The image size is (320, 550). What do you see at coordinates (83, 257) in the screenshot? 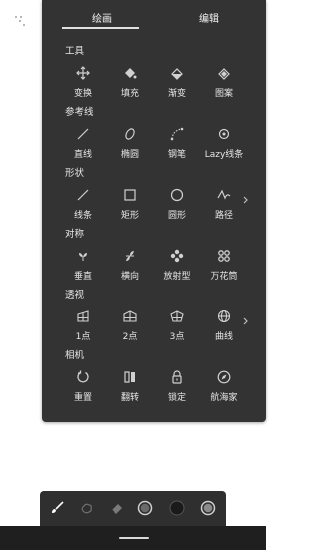
I see `vertical-symmetry-icon` at bounding box center [83, 257].